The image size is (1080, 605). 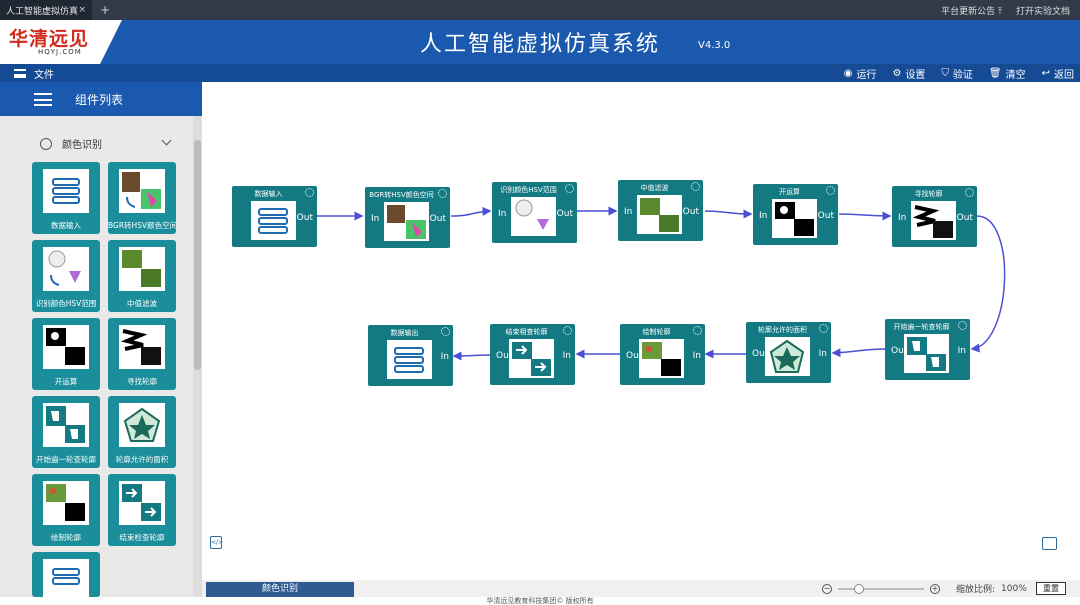 What do you see at coordinates (410, 355) in the screenshot?
I see `flow-node: 数据输出 In` at bounding box center [410, 355].